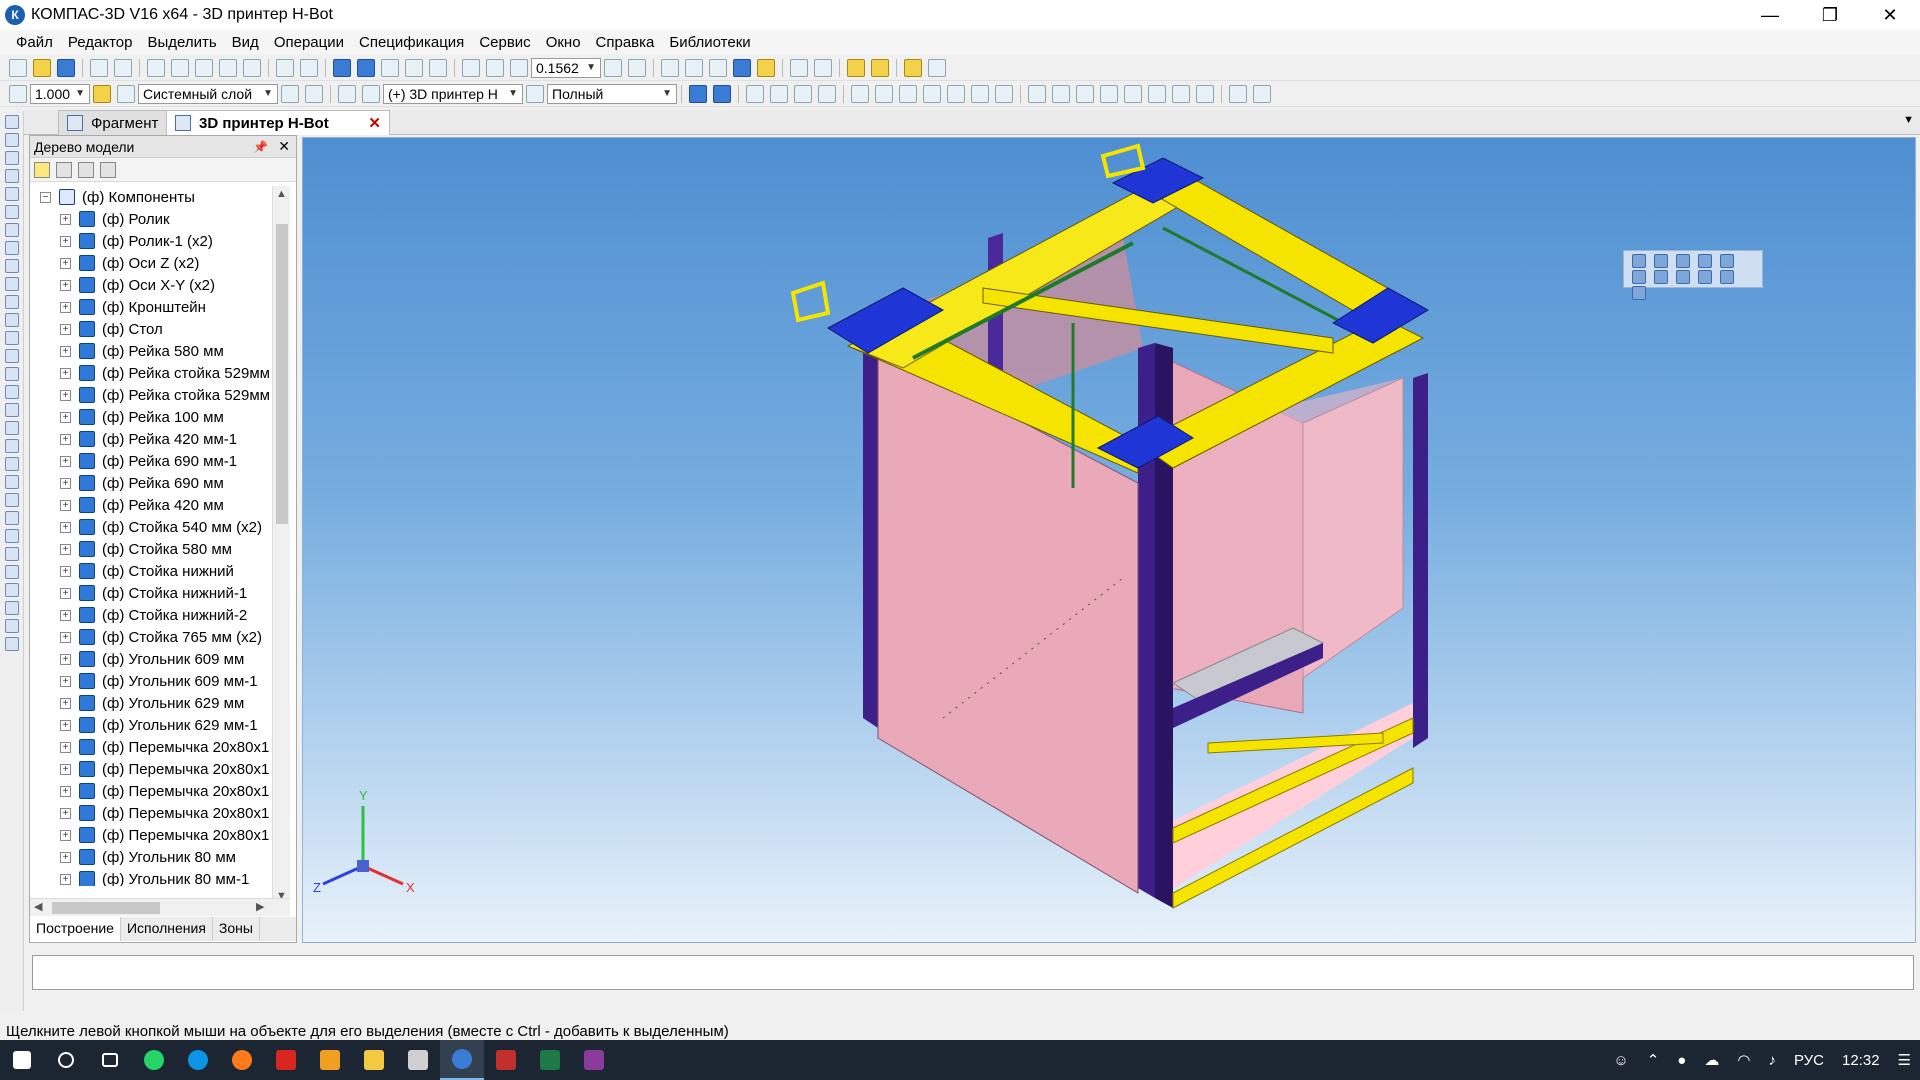 This screenshot has height=1080, width=1920. Describe the element at coordinates (1181, 93) in the screenshot. I see `dimension7-icon` at that location.